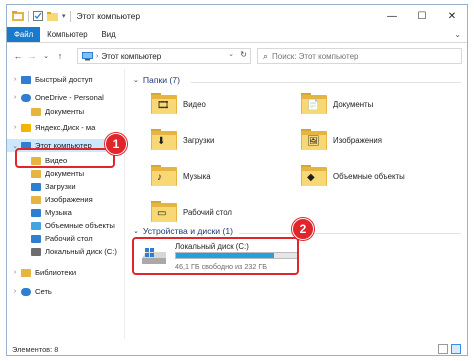  I want to click on properties-icon, so click(38, 16).